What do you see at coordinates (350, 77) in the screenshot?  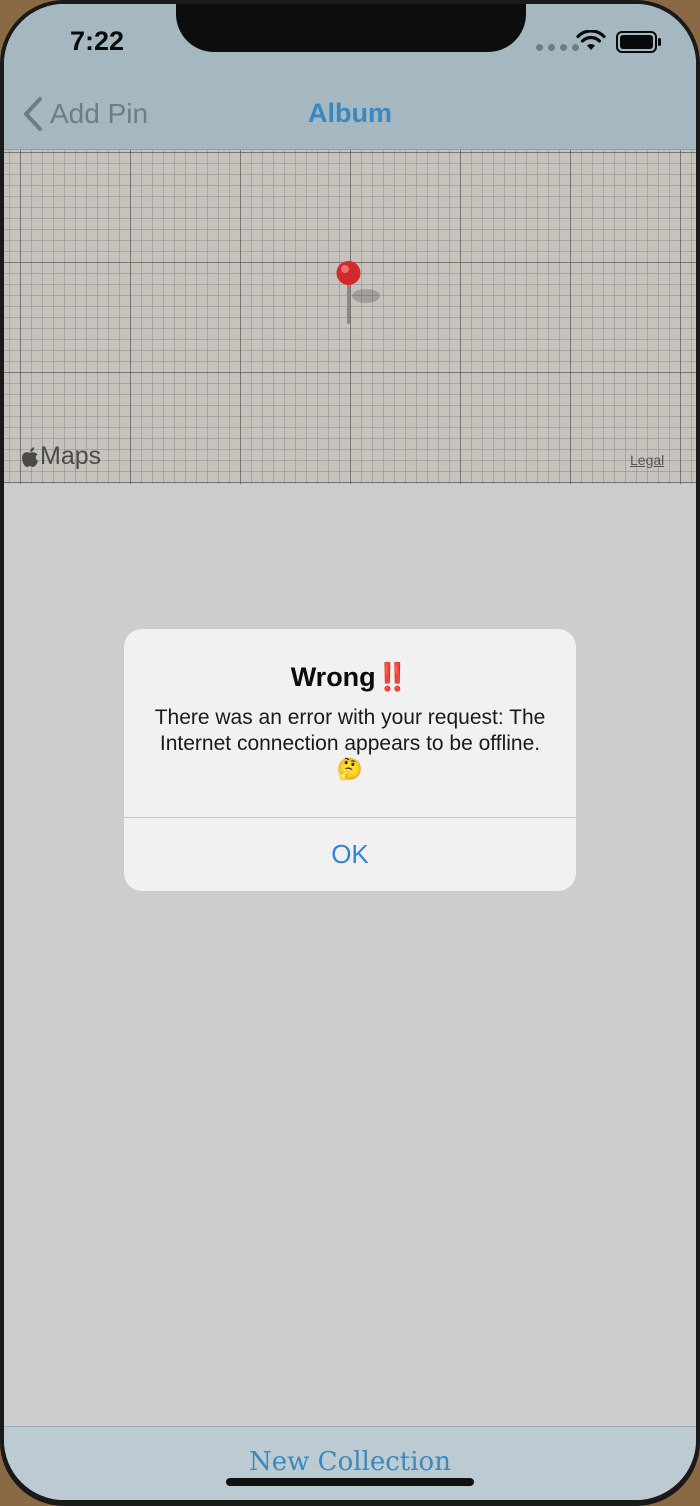 I see `top-bar: 7:22 Add Pin Album` at bounding box center [350, 77].